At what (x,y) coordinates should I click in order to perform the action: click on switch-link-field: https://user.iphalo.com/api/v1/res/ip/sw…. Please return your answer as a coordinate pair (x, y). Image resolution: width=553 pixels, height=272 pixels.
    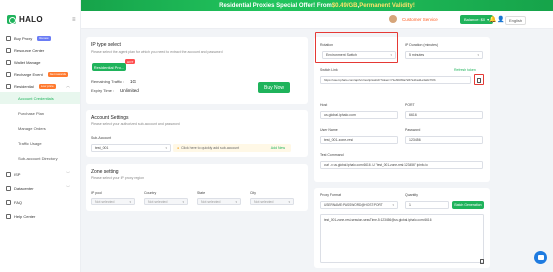
    Looking at the image, I should click on (395, 80).